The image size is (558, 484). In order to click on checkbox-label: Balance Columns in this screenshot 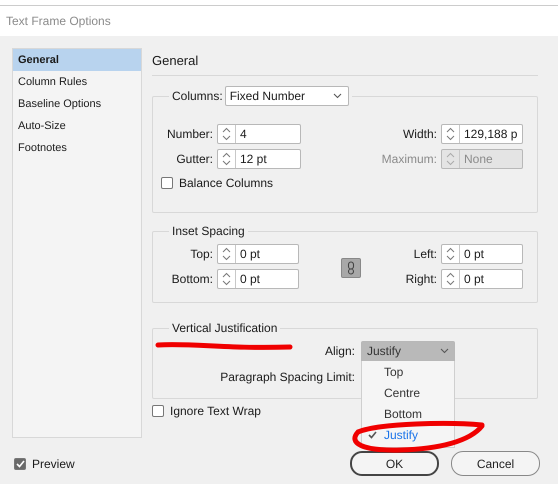, I will do `click(226, 183)`.